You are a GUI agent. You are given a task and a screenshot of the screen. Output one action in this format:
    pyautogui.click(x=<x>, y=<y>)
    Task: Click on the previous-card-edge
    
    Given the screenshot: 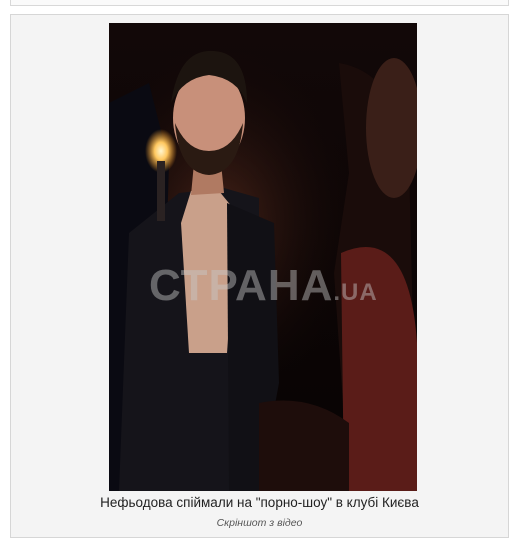 What is the action you would take?
    pyautogui.click(x=259, y=3)
    